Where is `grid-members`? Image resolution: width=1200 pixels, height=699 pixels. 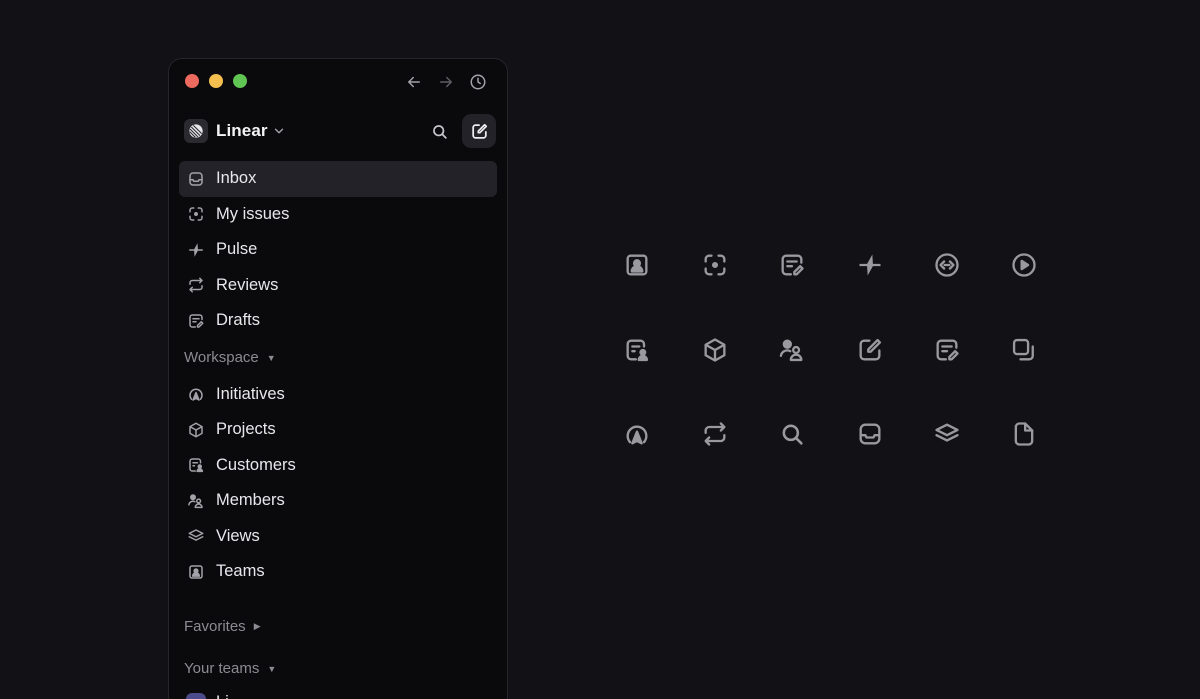 grid-members is located at coordinates (792, 350).